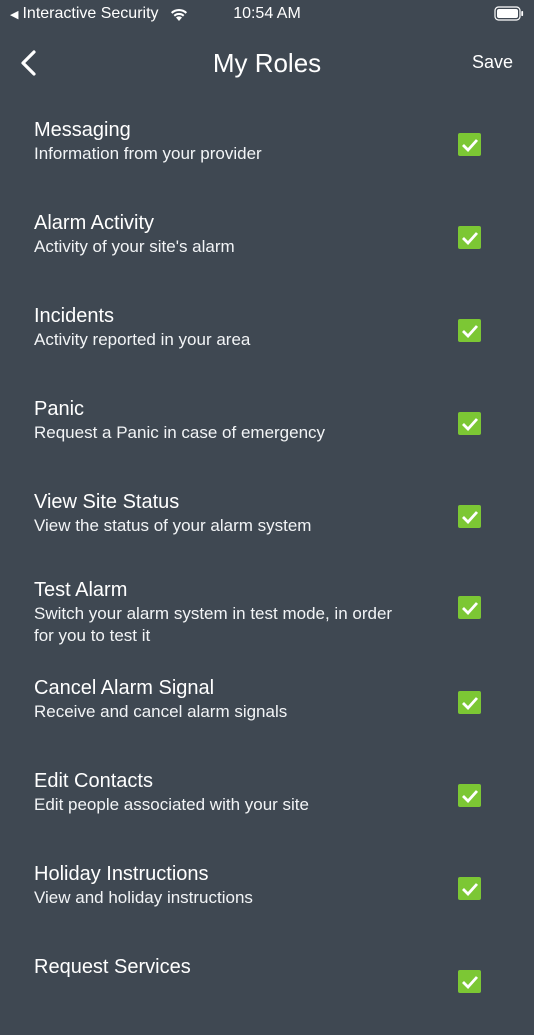 The image size is (534, 1035). What do you see at coordinates (107, 502) in the screenshot?
I see `role-title: View Site Status` at bounding box center [107, 502].